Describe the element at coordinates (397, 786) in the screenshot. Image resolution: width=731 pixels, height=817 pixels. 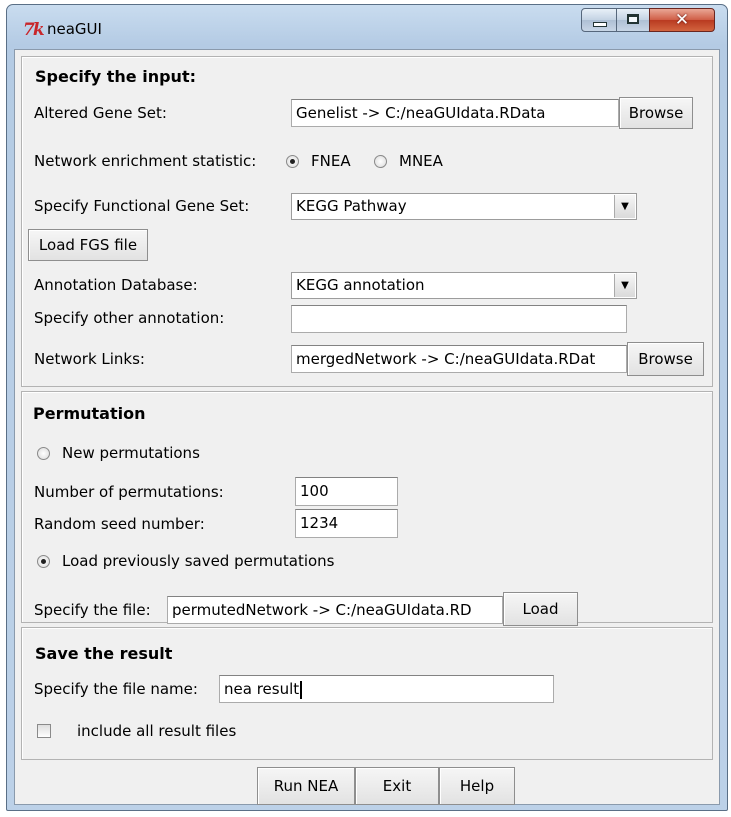
I see `exit-button: Exit` at that location.